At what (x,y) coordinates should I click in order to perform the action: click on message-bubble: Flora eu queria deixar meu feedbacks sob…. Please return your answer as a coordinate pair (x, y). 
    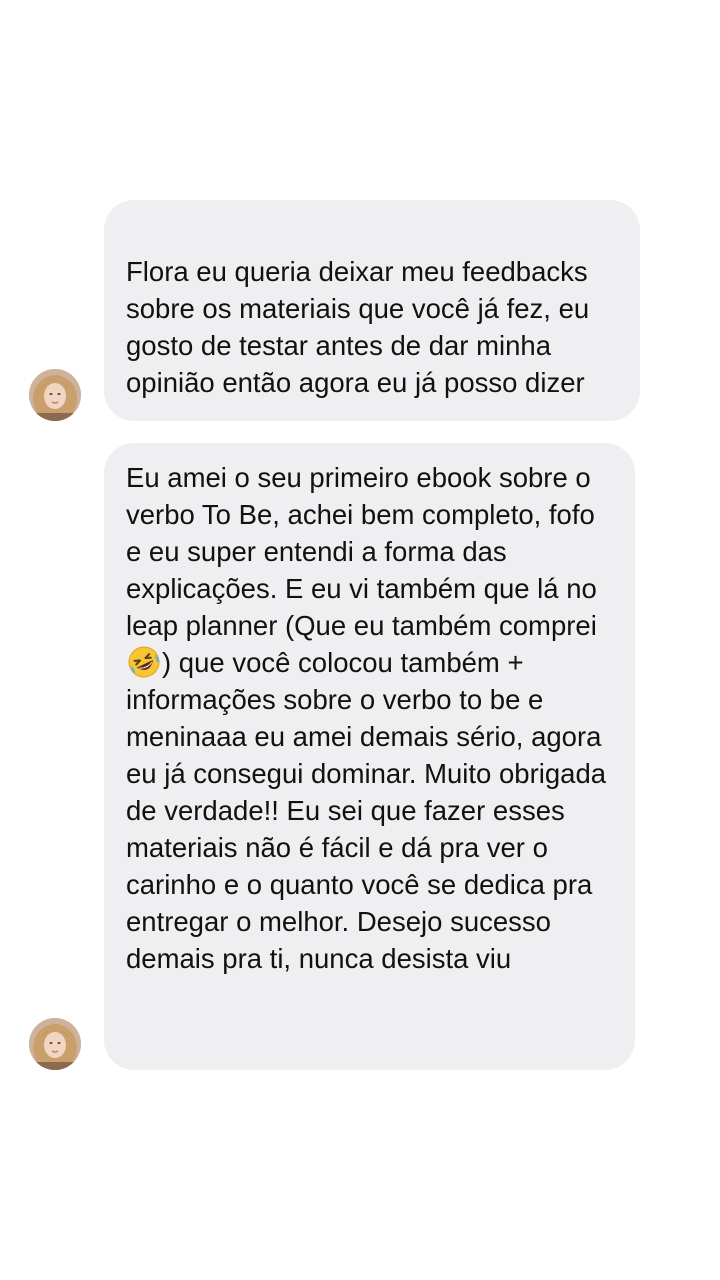
    Looking at the image, I should click on (372, 310).